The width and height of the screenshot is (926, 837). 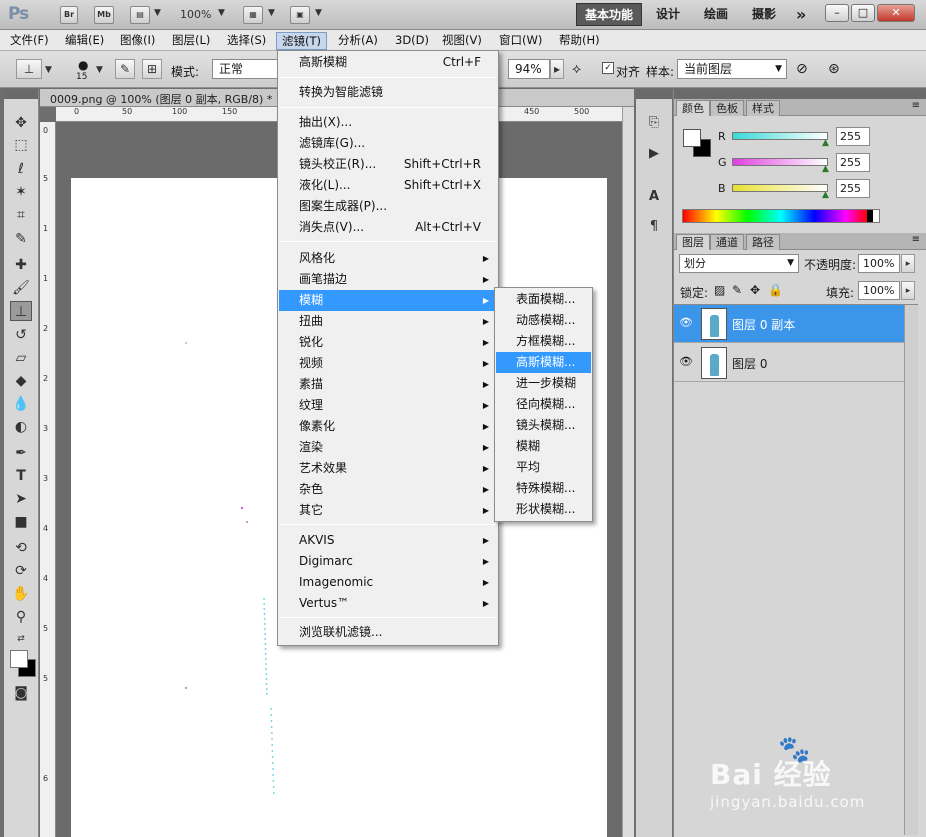 I want to click on brush-tip-icon: ●, so click(x=83, y=65).